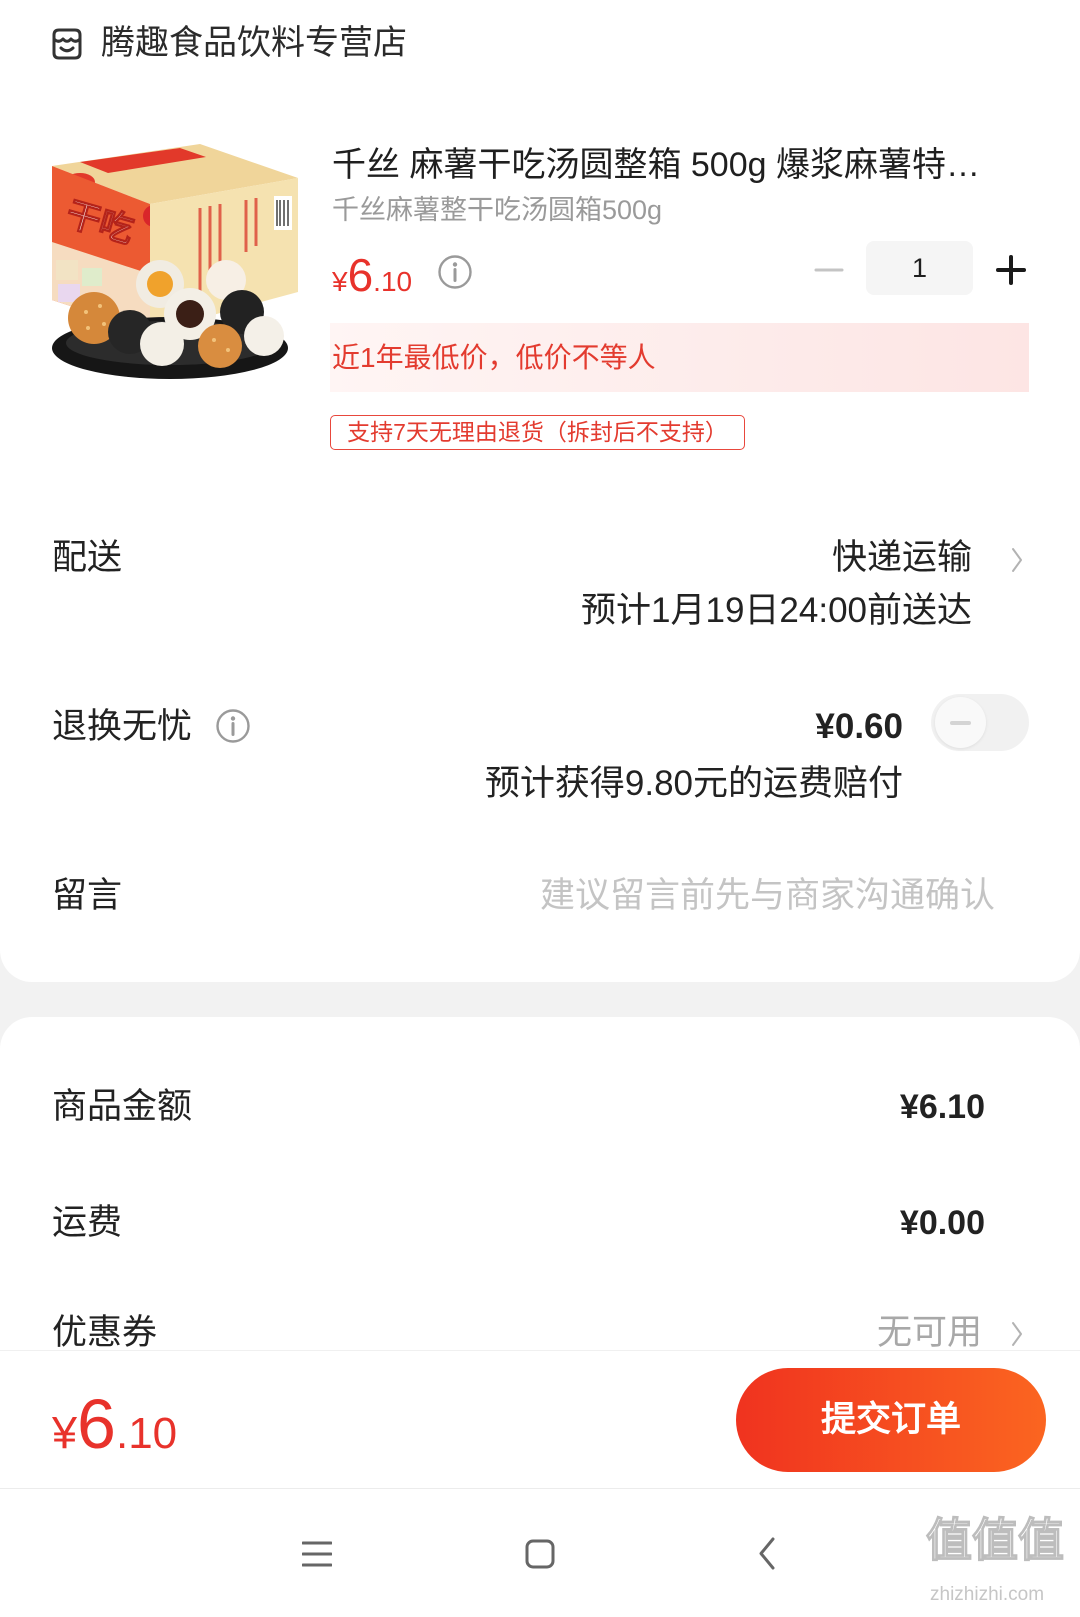 The height and width of the screenshot is (1617, 1080). I want to click on system-nav-bar, so click(540, 1552).